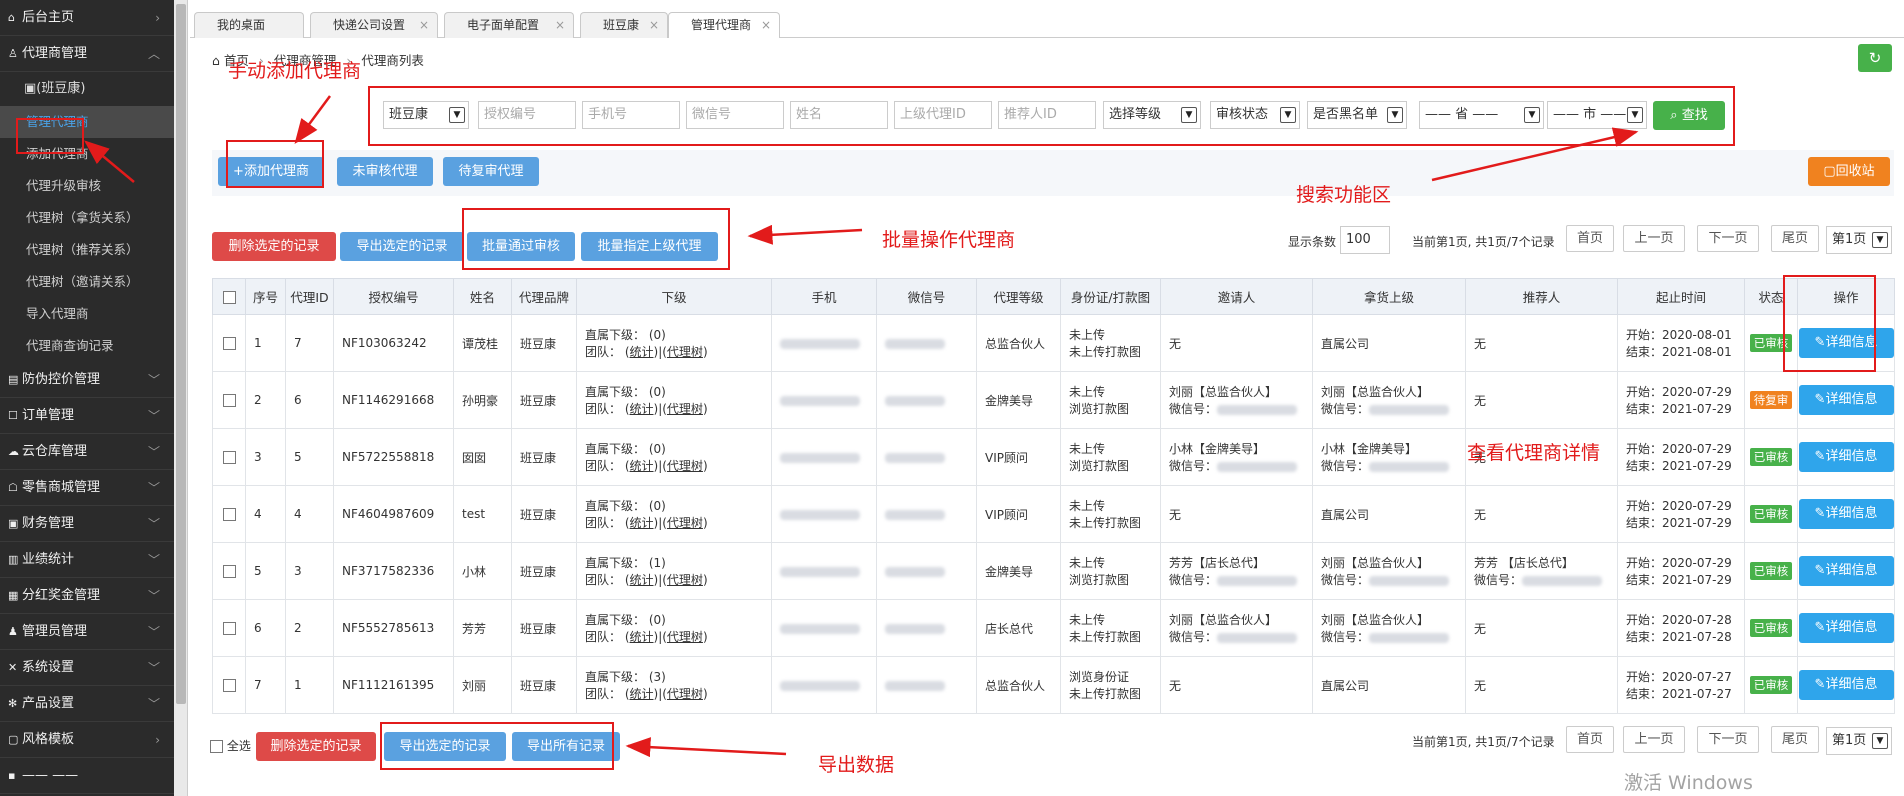 This screenshot has height=796, width=1904. I want to click on menu-system: ✕ 系统设置 ﹀, so click(87, 668).